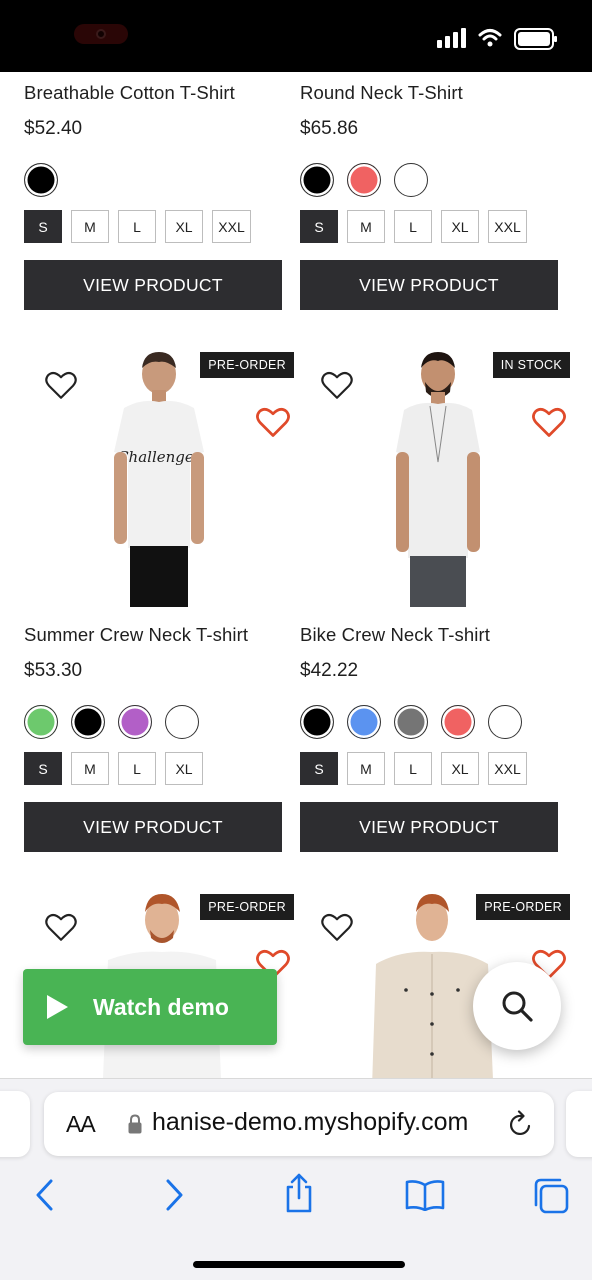  What do you see at coordinates (135, 1124) in the screenshot?
I see `lock-icon` at bounding box center [135, 1124].